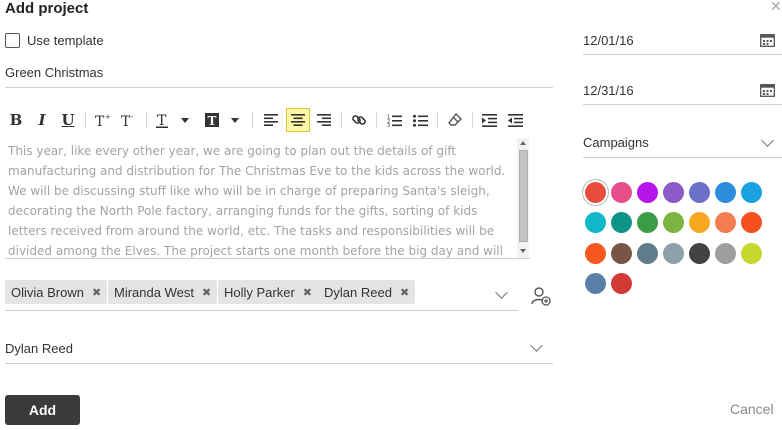 This screenshot has width=782, height=430. I want to click on link-button, so click(359, 120).